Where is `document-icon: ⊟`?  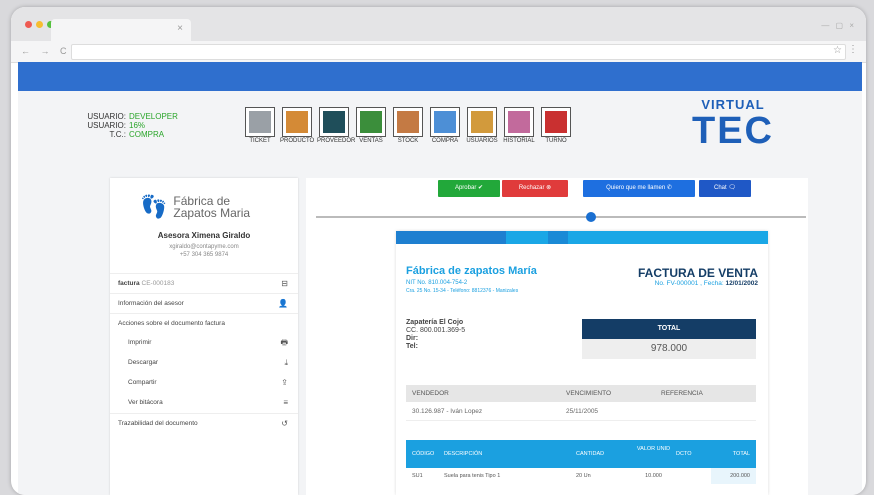
document-icon: ⊟ is located at coordinates (284, 283).